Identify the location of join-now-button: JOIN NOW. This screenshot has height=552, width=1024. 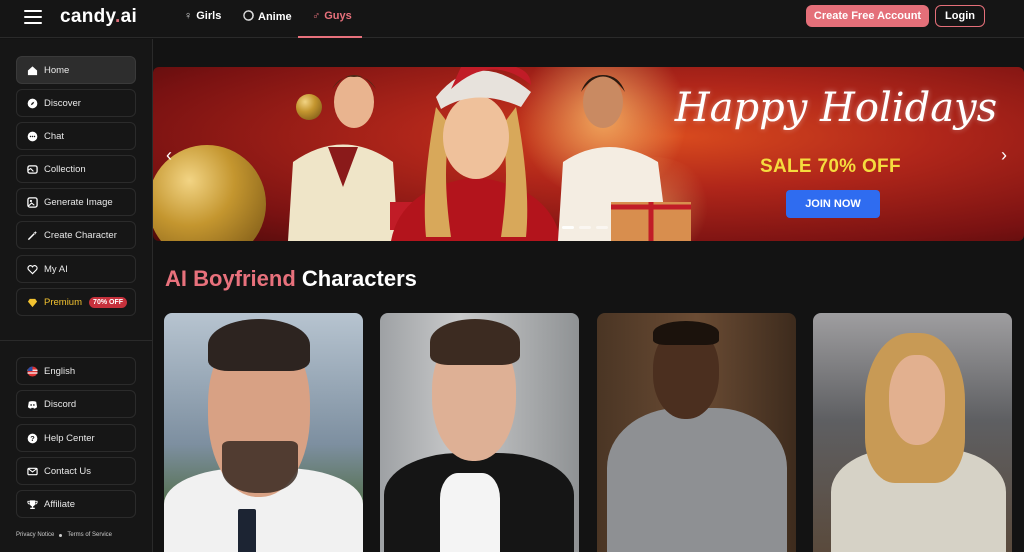
(833, 204).